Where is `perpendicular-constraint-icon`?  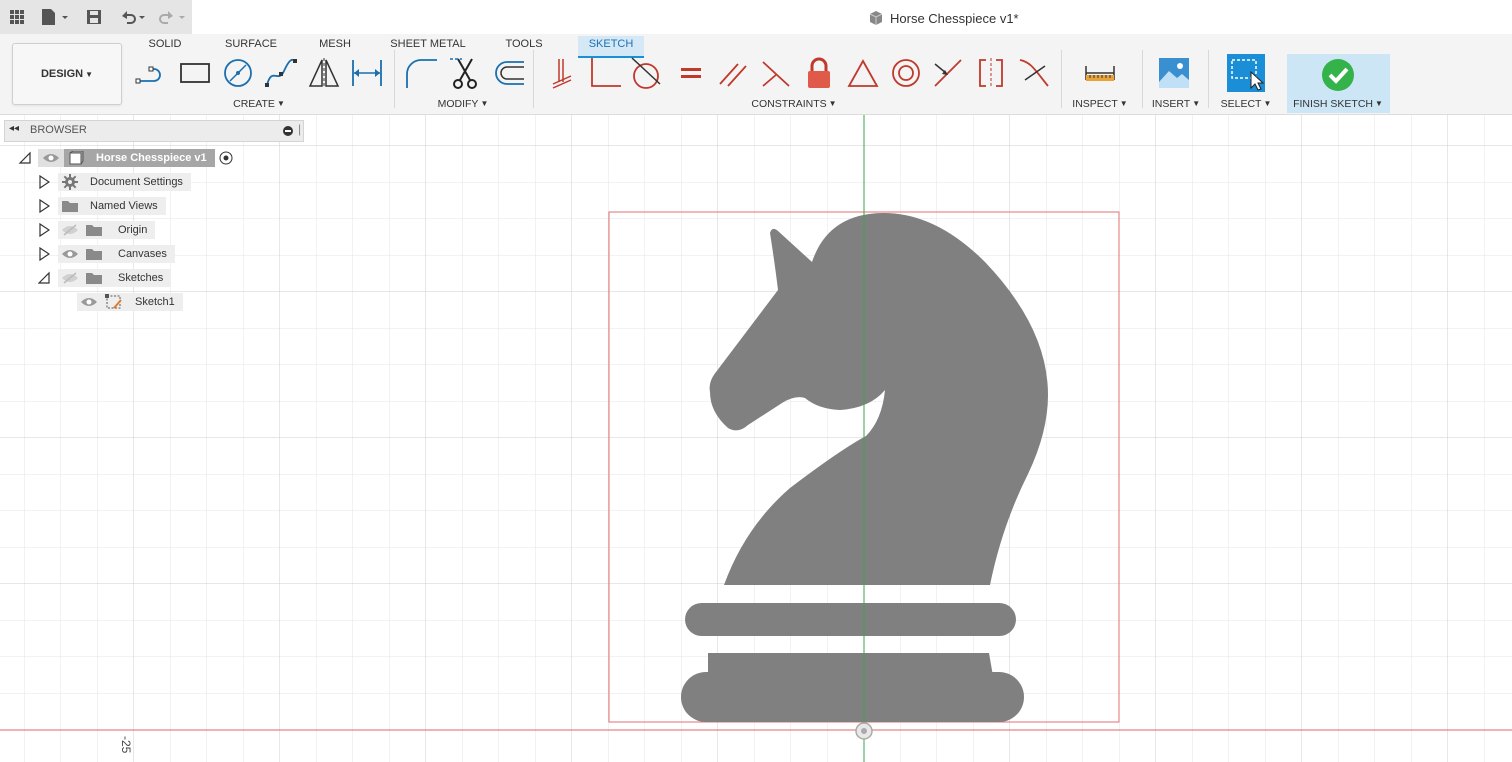
perpendicular-constraint-icon is located at coordinates (605, 73).